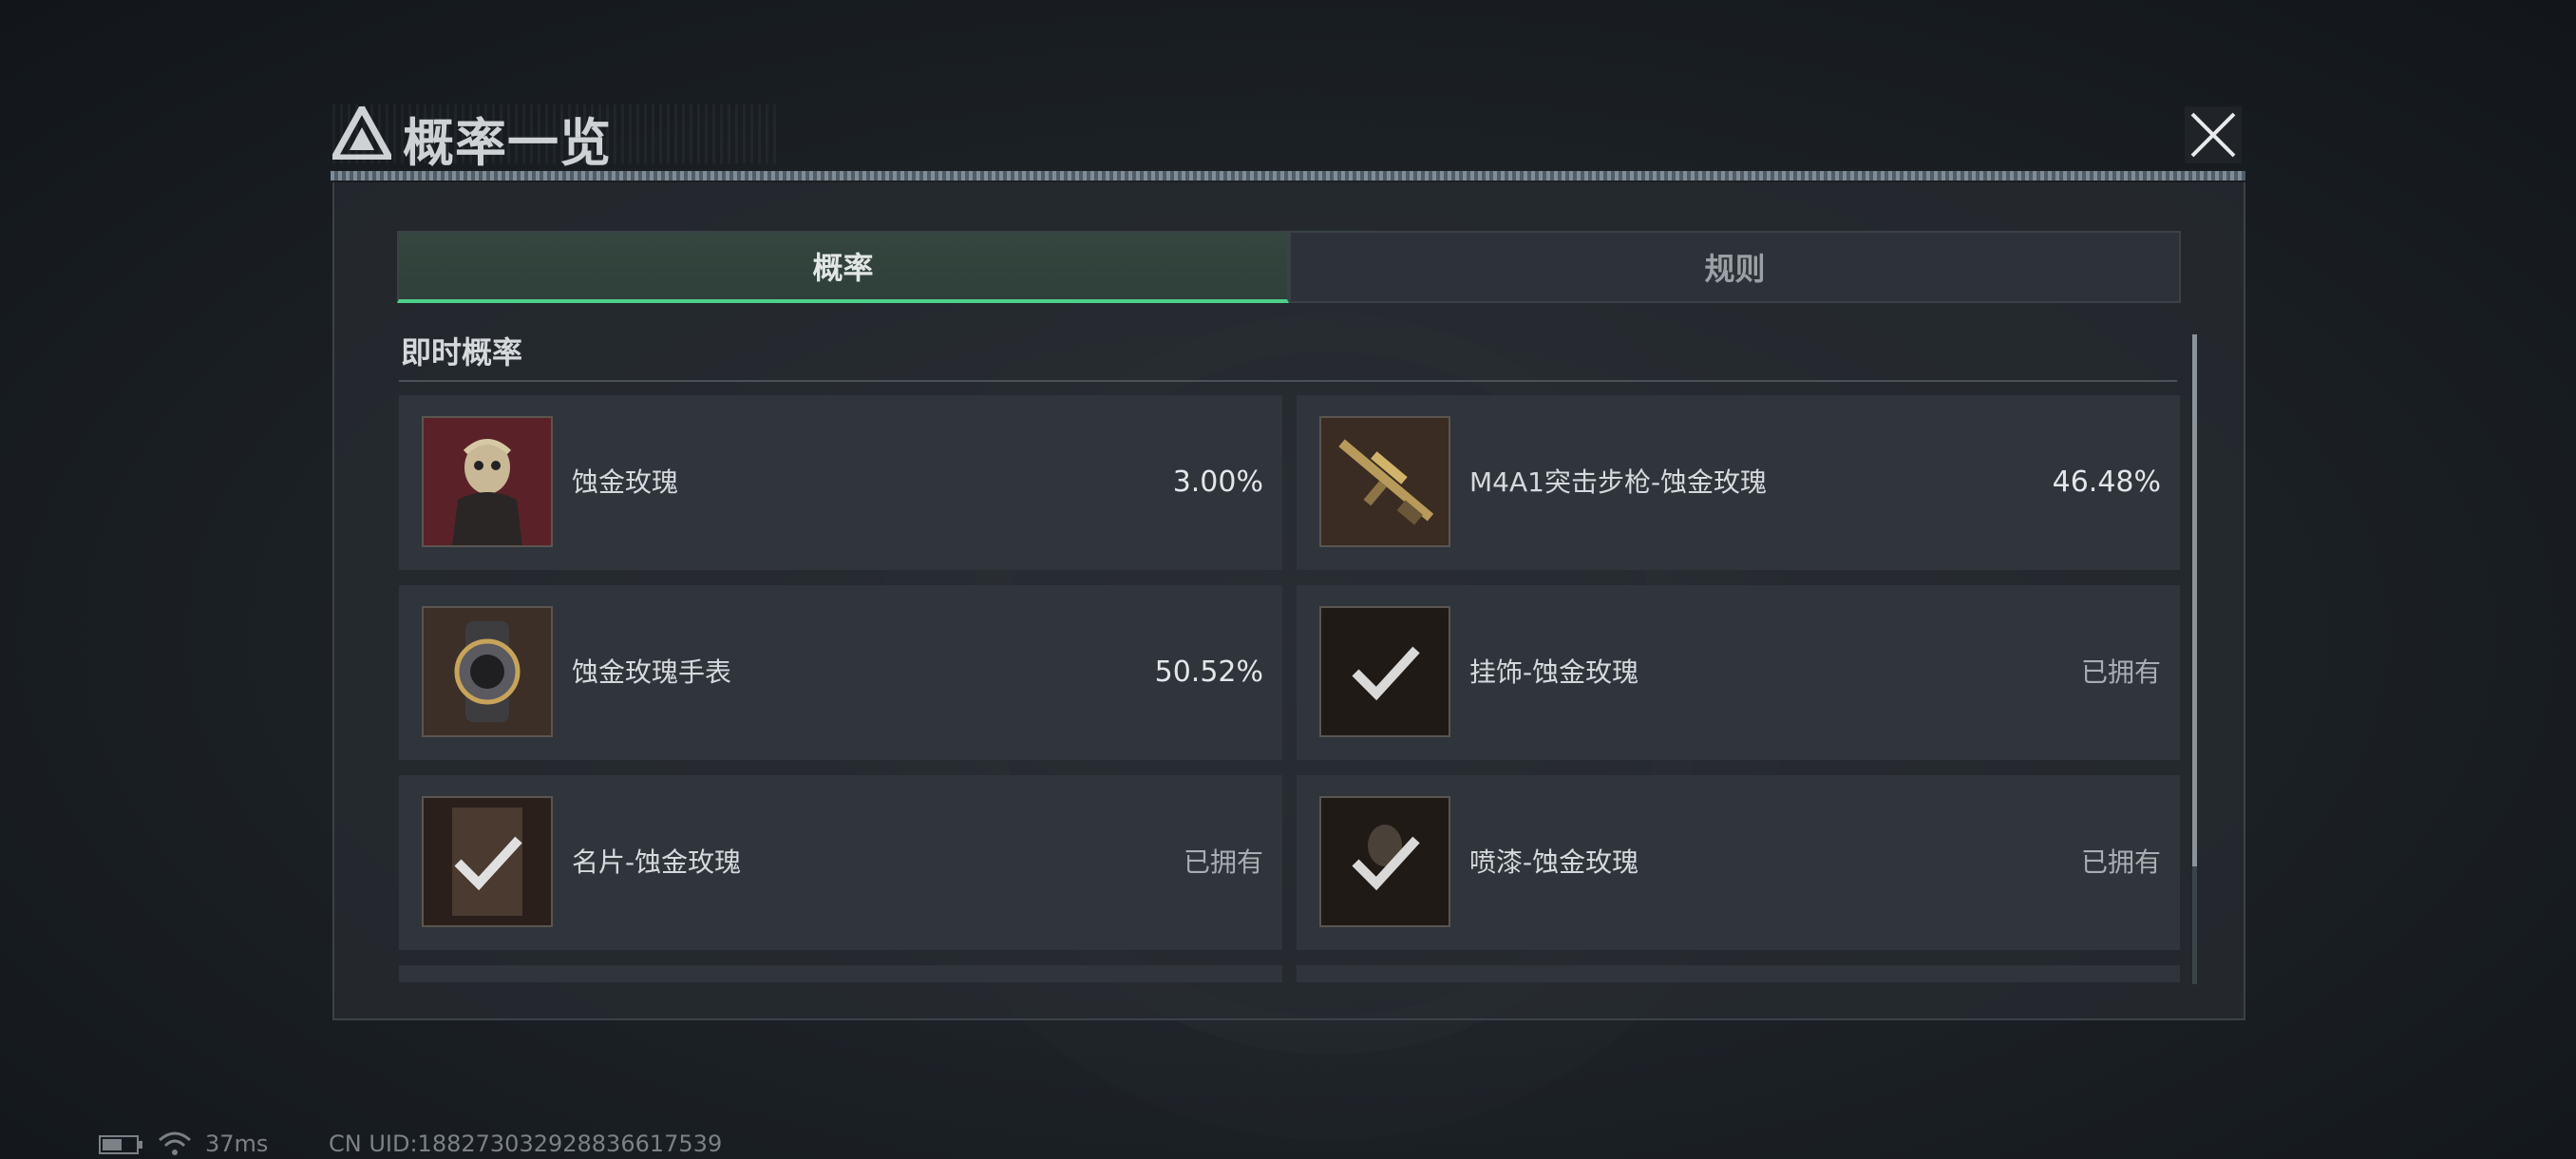 This screenshot has width=2576, height=1159. Describe the element at coordinates (1738, 672) in the screenshot. I see `list-item: 挂饰-蚀金玫瑰 已拥有` at that location.